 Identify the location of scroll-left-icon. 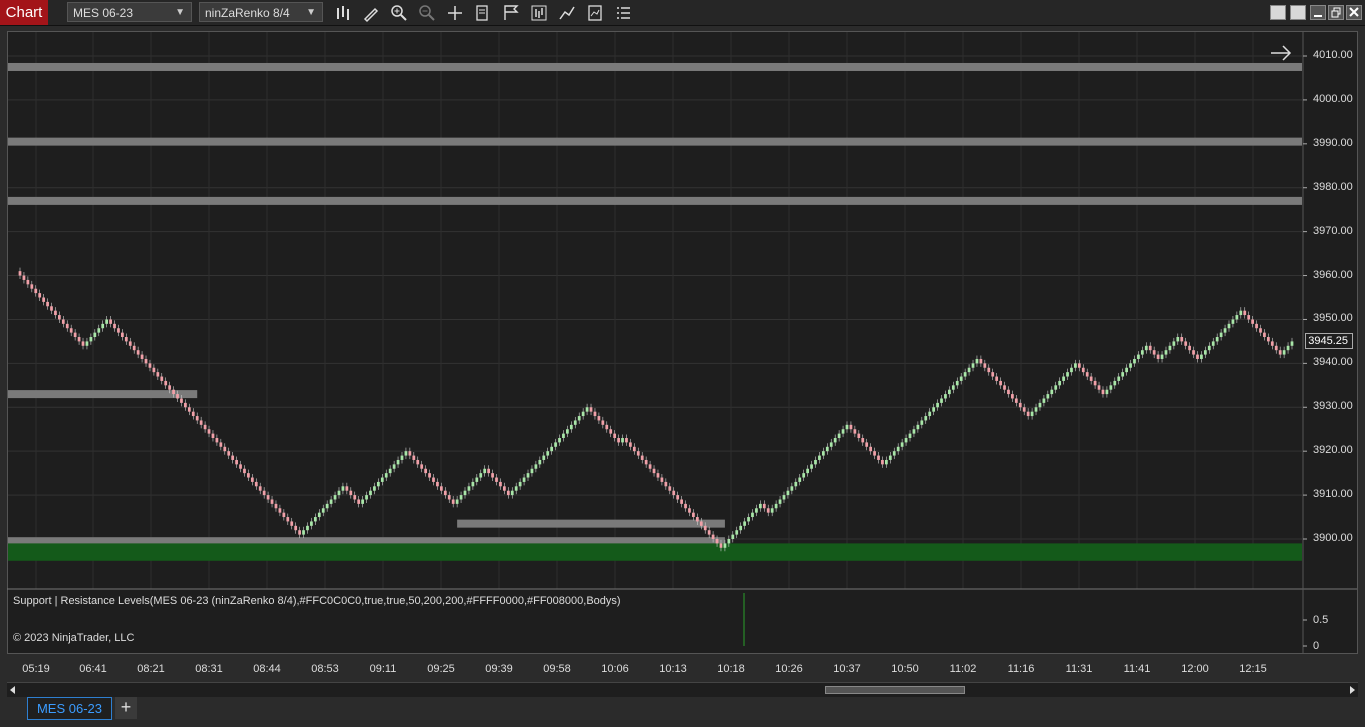
(13, 690).